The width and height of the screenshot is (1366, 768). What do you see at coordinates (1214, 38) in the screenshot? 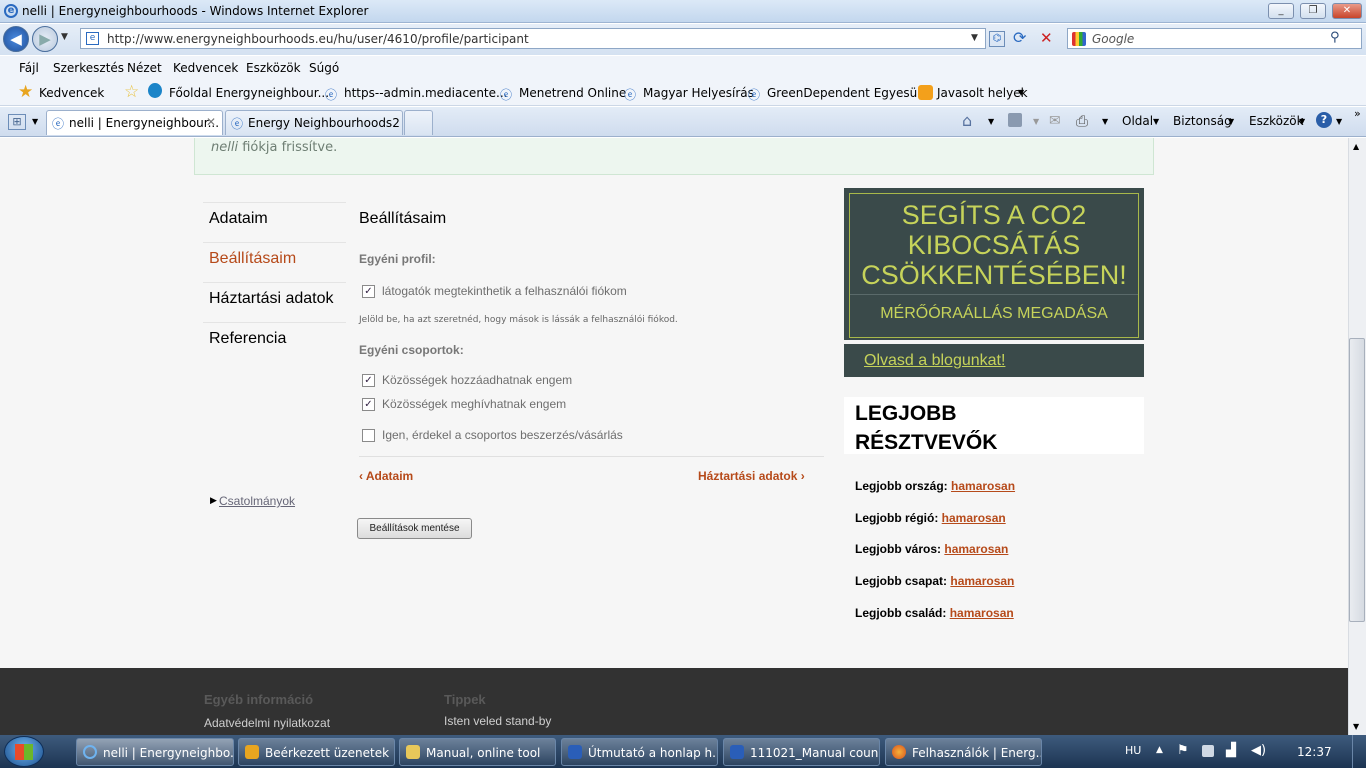
I see `search-box: Google ⚲` at bounding box center [1214, 38].